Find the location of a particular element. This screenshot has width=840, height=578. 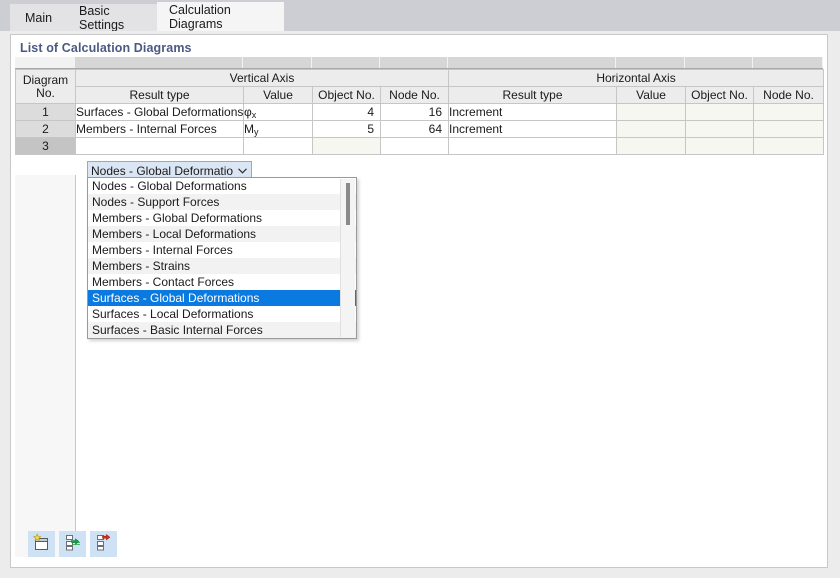

cell-v-node-no: 16 is located at coordinates (414, 112).